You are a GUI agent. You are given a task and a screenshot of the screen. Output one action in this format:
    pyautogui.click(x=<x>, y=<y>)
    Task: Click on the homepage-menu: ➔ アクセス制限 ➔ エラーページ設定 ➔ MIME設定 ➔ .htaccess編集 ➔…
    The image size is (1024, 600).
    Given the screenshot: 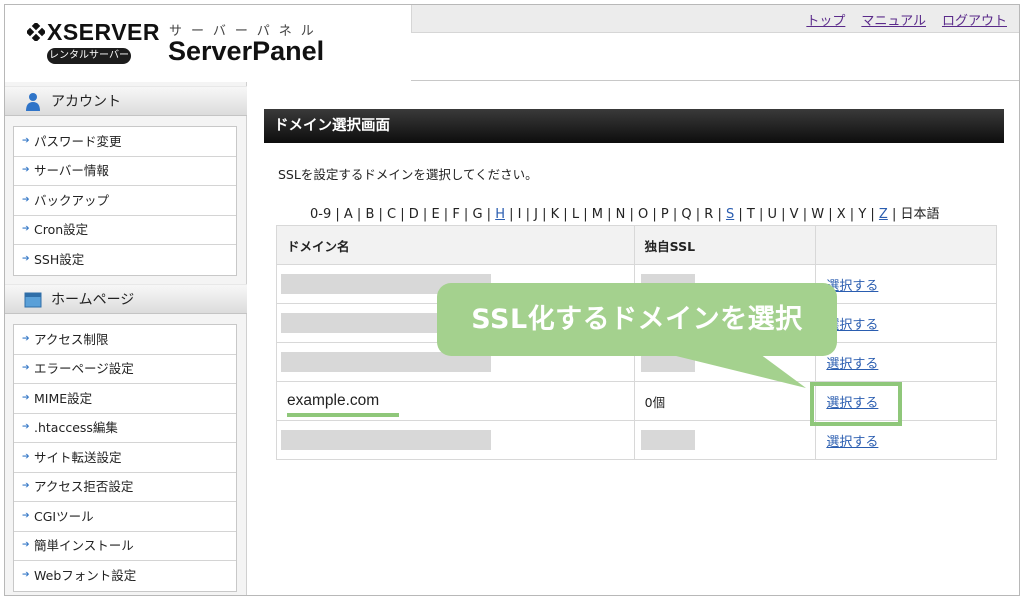 What is the action you would take?
    pyautogui.click(x=125, y=458)
    